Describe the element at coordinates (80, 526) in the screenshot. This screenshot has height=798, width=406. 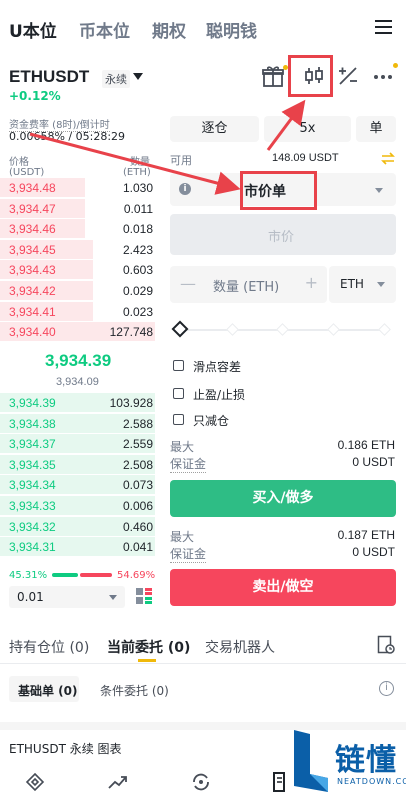
I see `bid-row: 3,934.32 0.460` at that location.